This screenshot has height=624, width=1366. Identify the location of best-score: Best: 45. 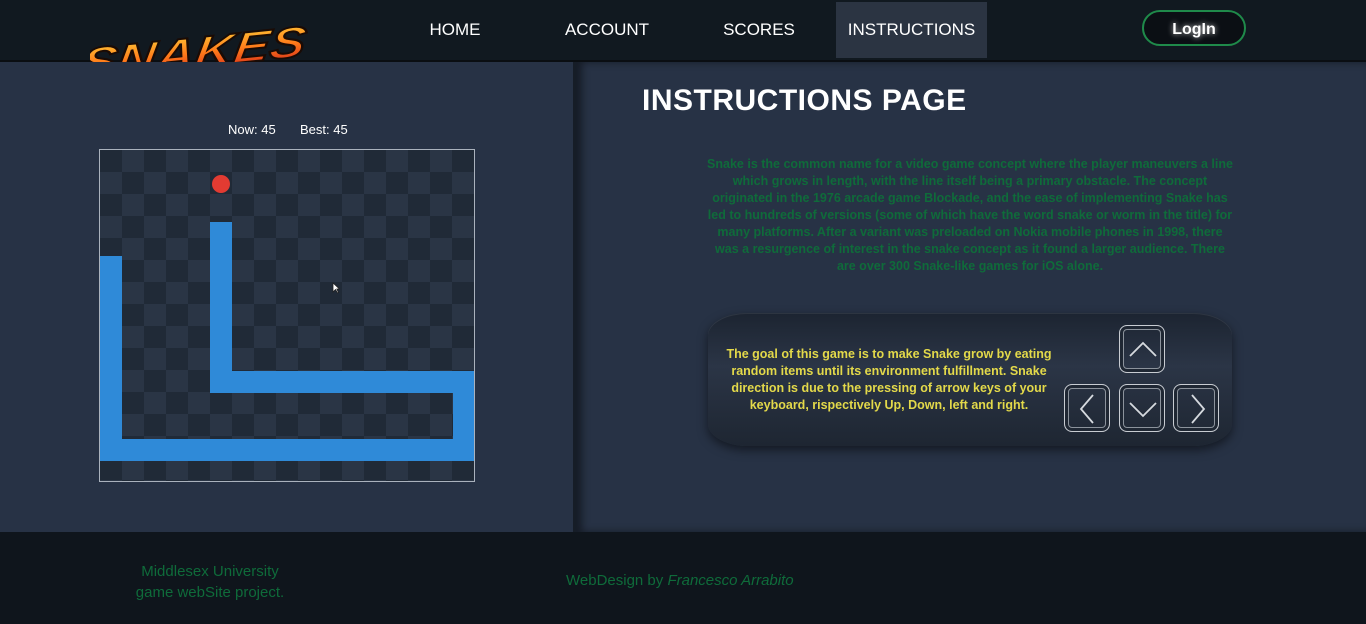
(324, 129).